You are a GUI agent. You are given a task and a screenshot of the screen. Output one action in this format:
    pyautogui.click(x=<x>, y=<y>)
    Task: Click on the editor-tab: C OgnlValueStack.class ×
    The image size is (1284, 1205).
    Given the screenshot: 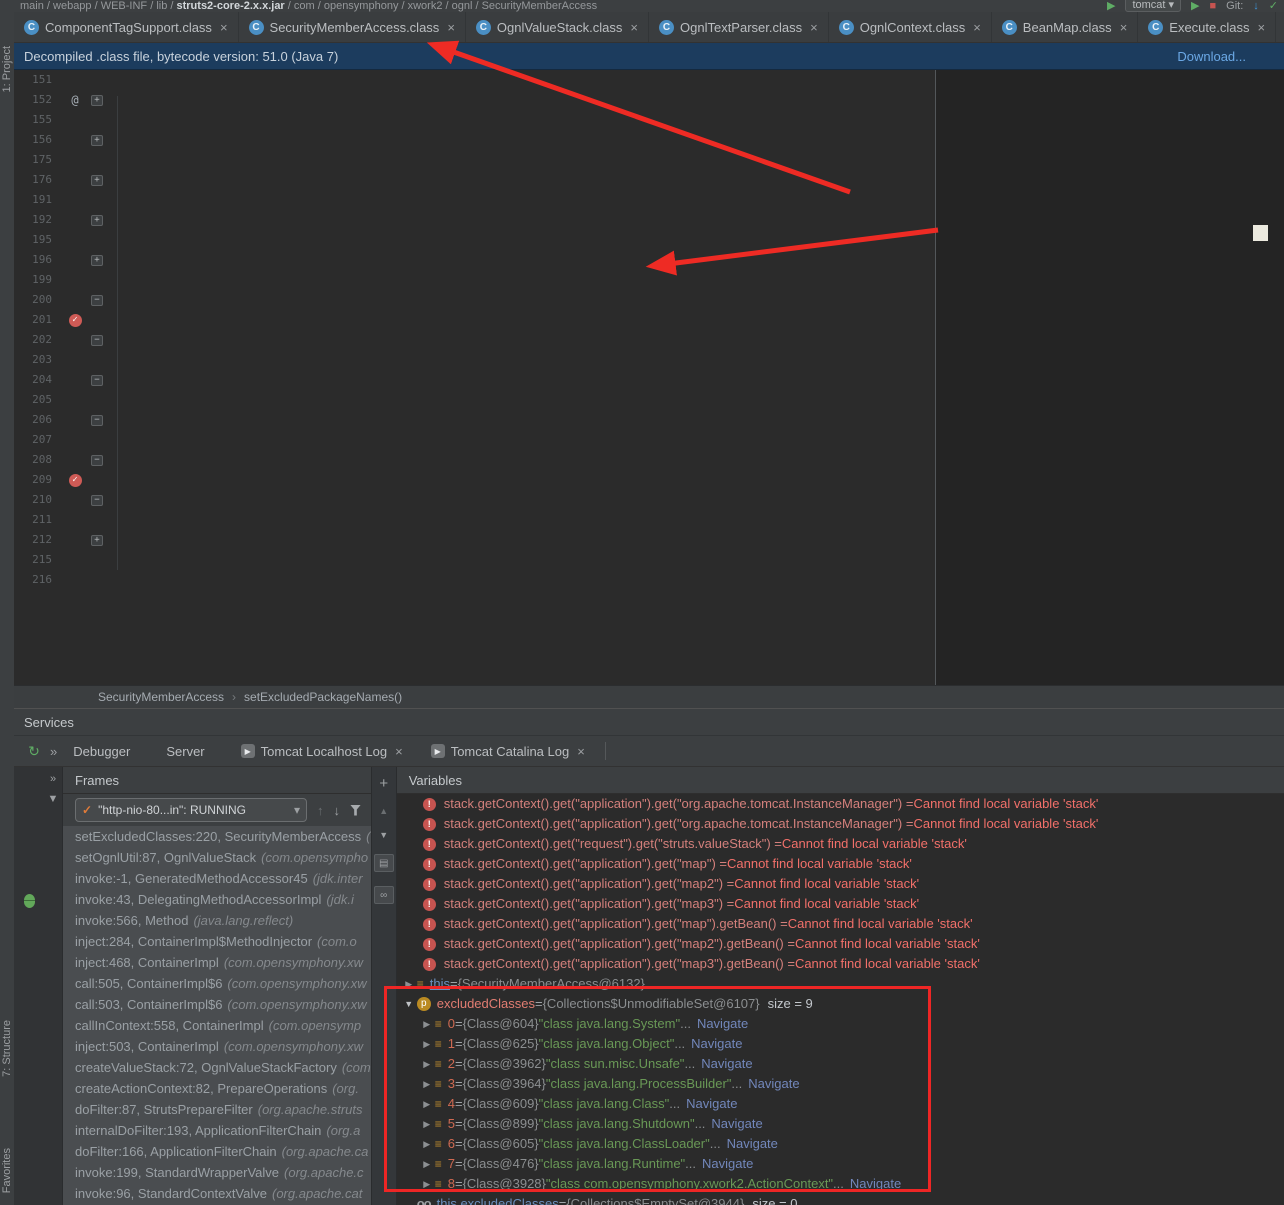 What is the action you would take?
    pyautogui.click(x=557, y=27)
    